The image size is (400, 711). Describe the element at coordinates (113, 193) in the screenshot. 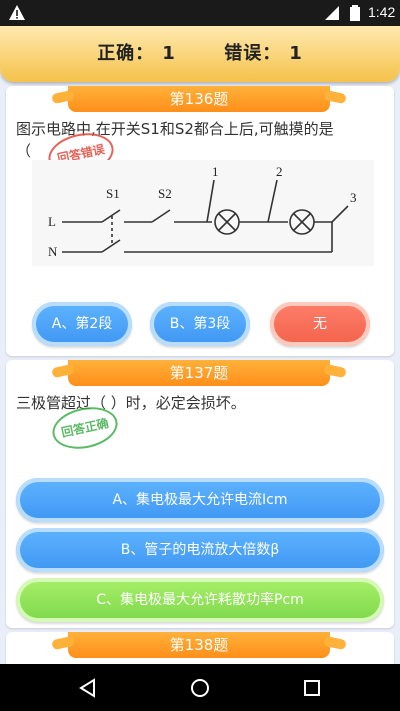

I see `switch-s1-label: S1` at that location.